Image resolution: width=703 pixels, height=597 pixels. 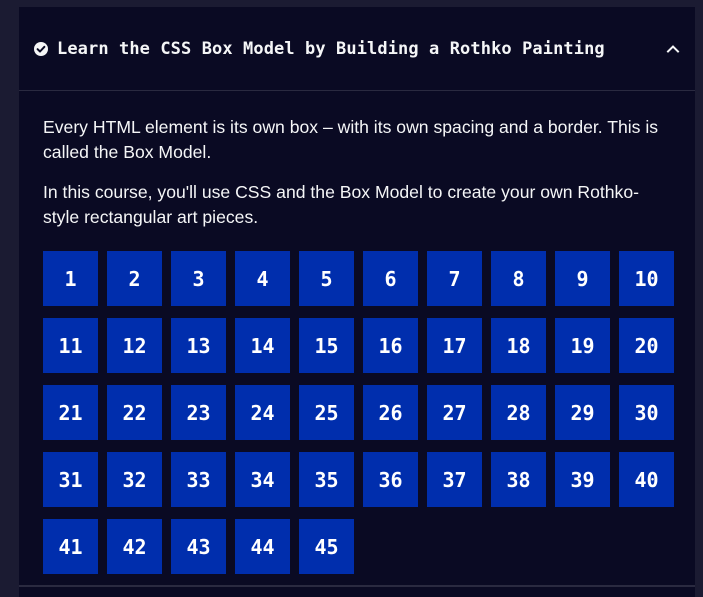 What do you see at coordinates (262, 345) in the screenshot?
I see `step-button: 14` at bounding box center [262, 345].